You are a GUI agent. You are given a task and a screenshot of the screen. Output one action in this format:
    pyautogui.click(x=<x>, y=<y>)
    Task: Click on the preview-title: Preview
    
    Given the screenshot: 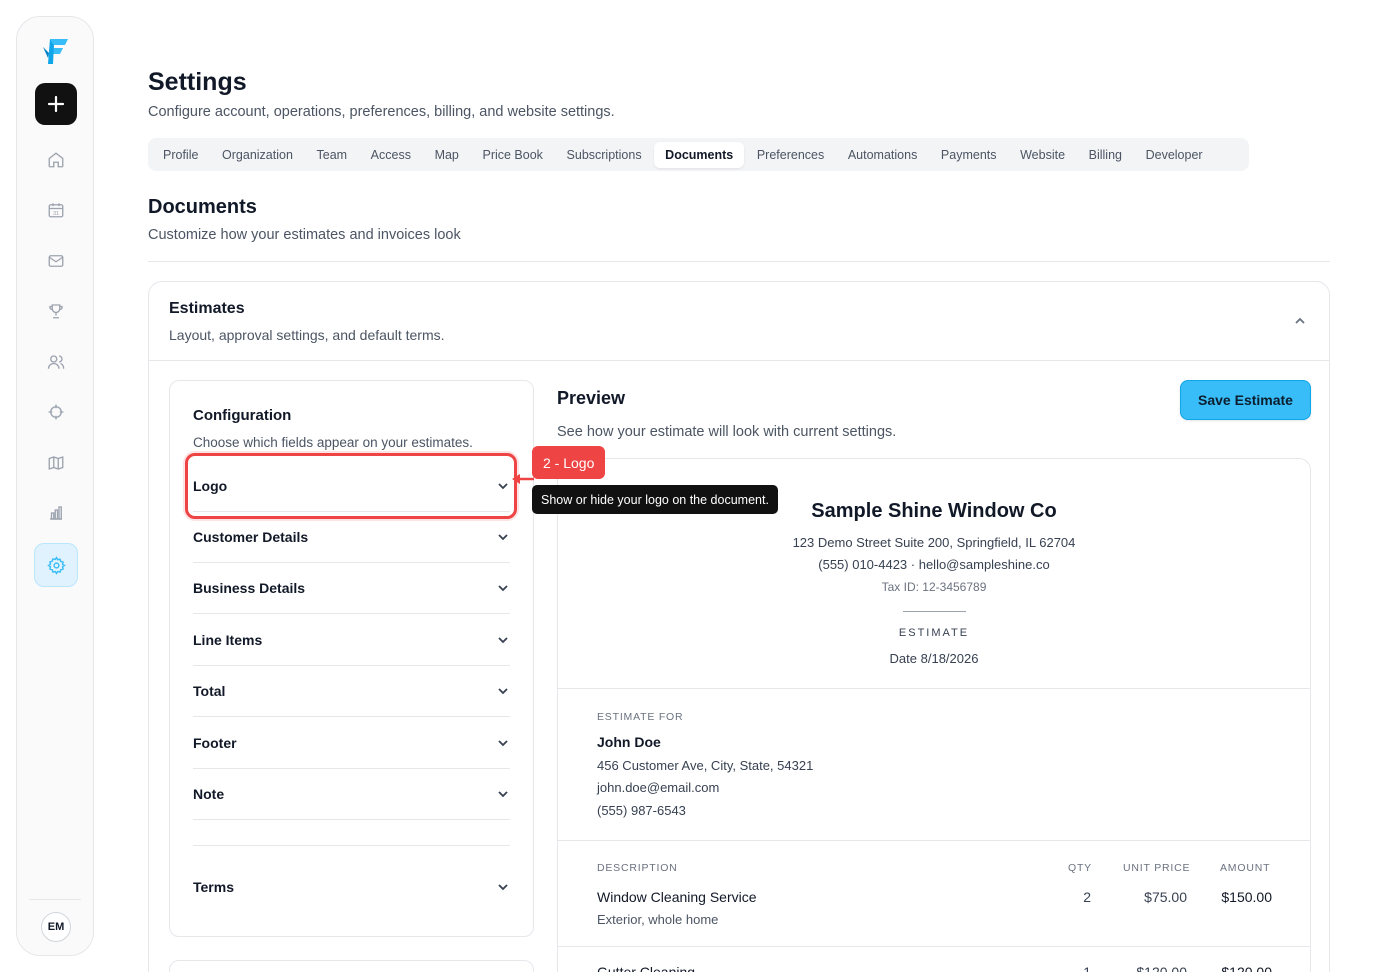 What is the action you would take?
    pyautogui.click(x=591, y=398)
    